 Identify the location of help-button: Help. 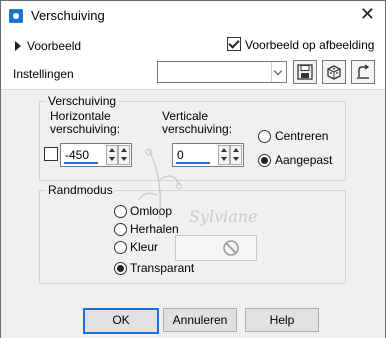
(282, 320).